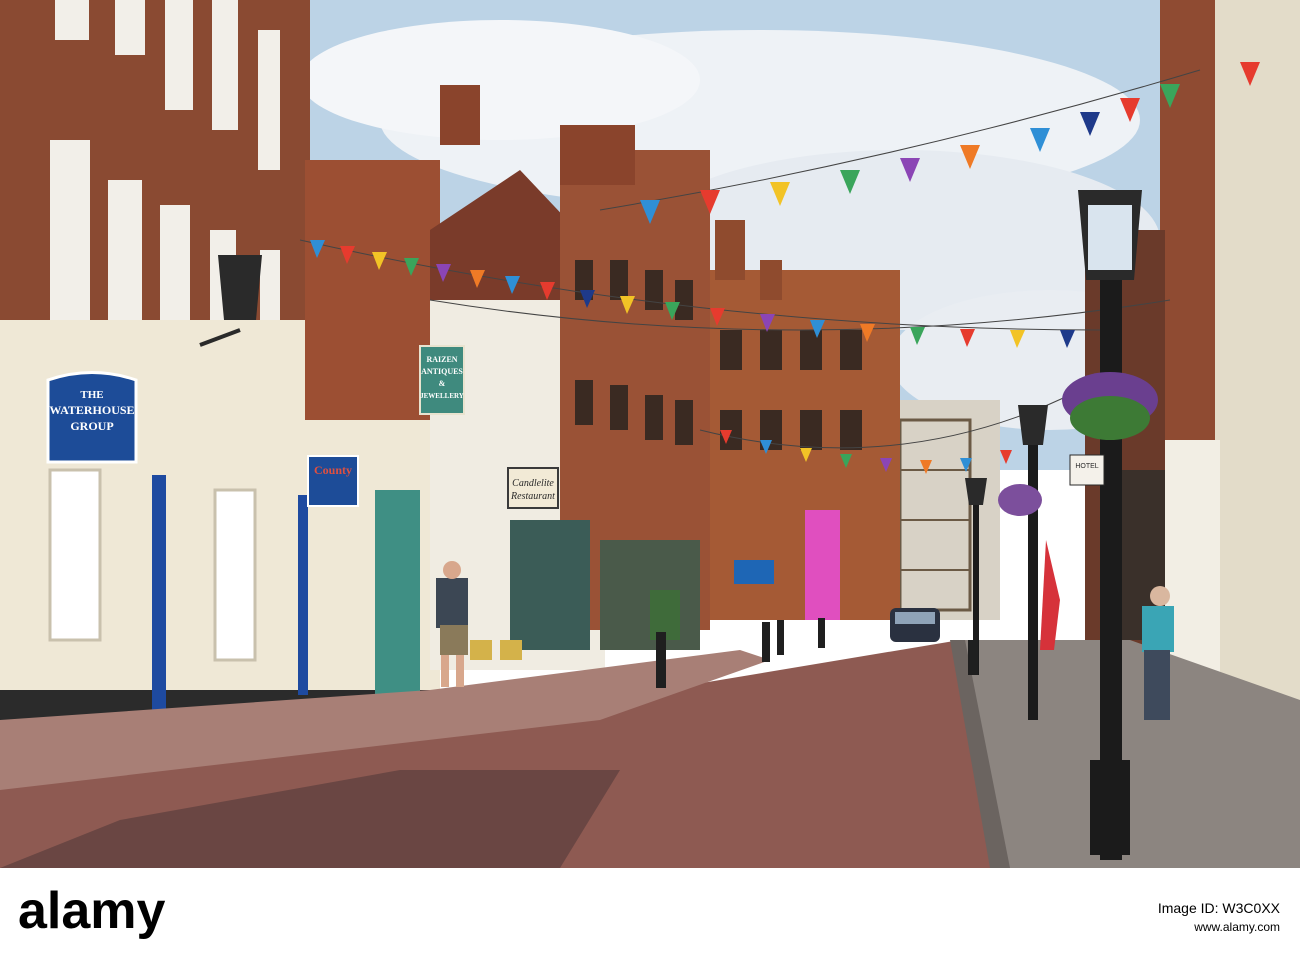 The height and width of the screenshot is (957, 1300). I want to click on county-sign: County, so click(333, 481).